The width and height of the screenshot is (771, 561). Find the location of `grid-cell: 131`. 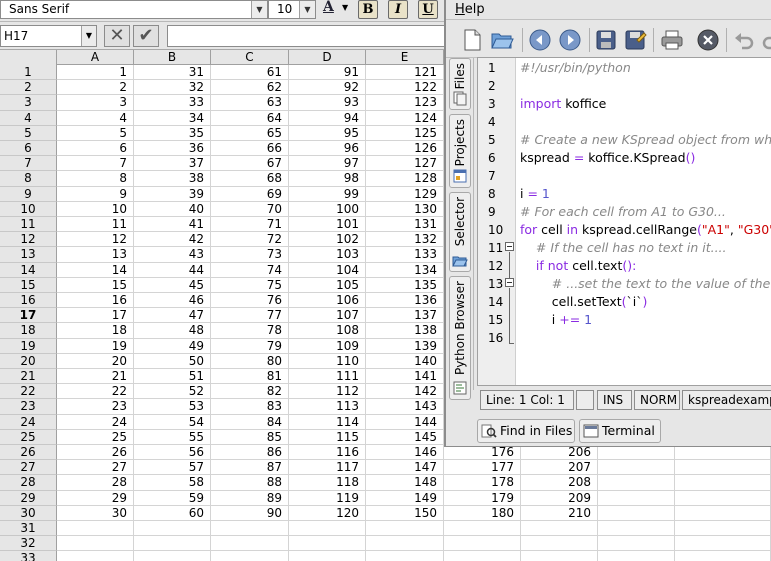

grid-cell: 131 is located at coordinates (405, 225).